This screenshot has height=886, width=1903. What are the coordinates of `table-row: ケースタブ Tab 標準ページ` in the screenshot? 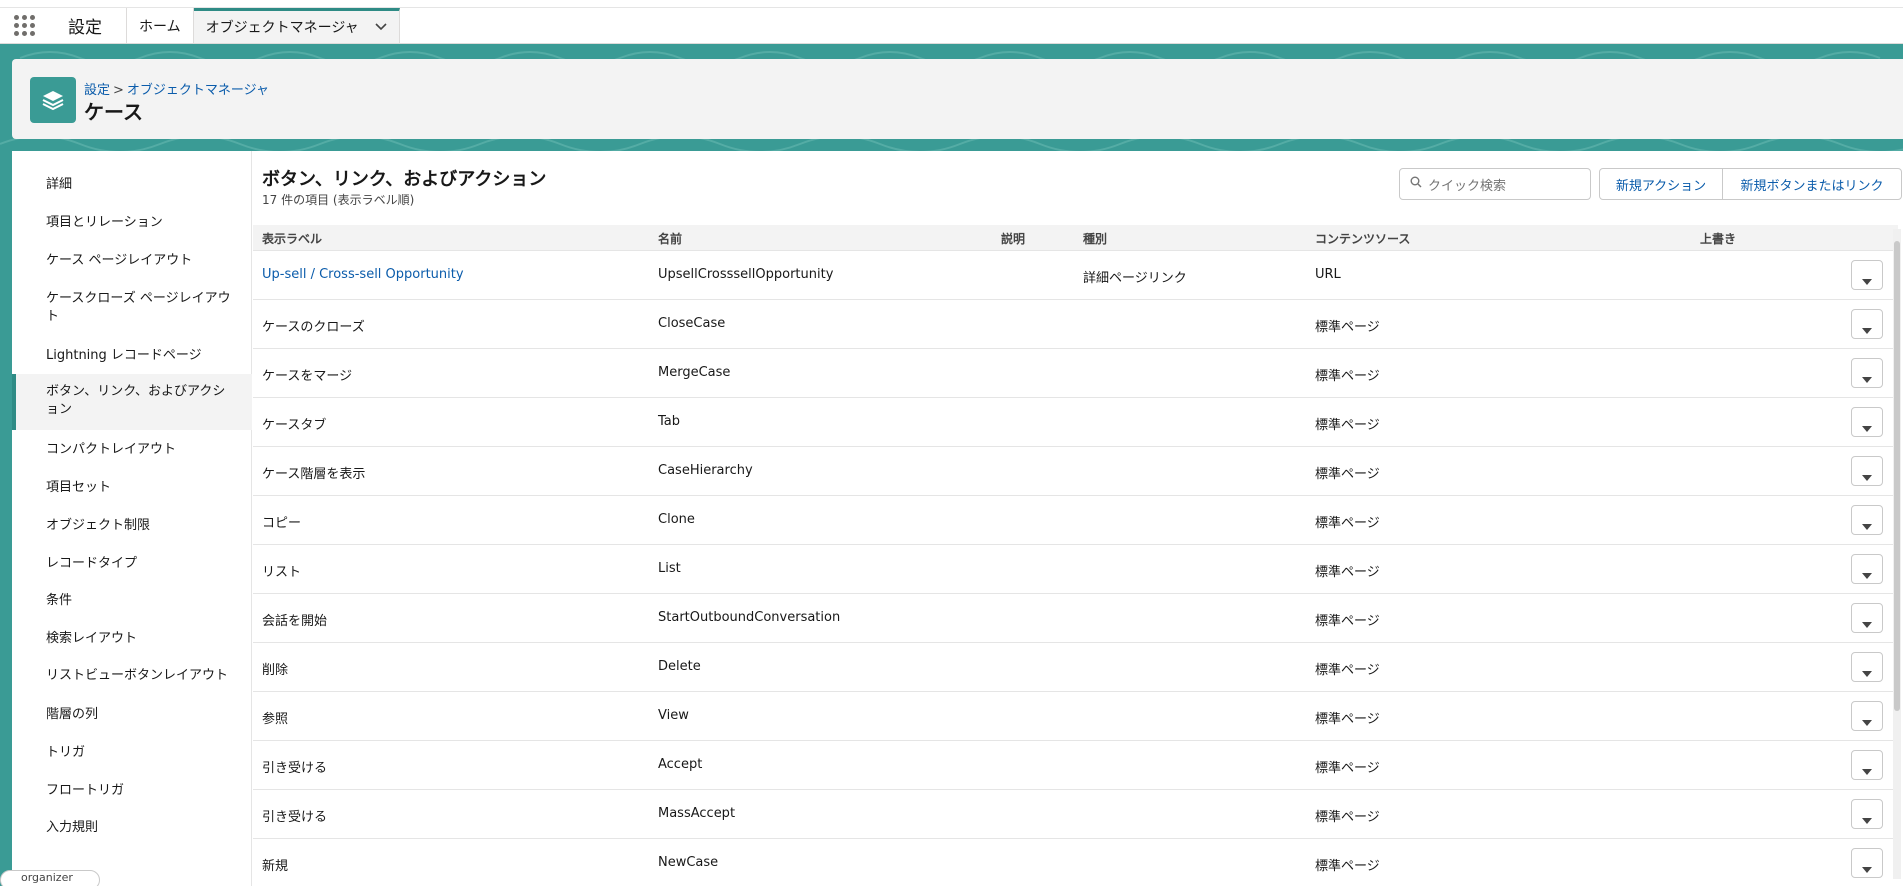 It's located at (1073, 422).